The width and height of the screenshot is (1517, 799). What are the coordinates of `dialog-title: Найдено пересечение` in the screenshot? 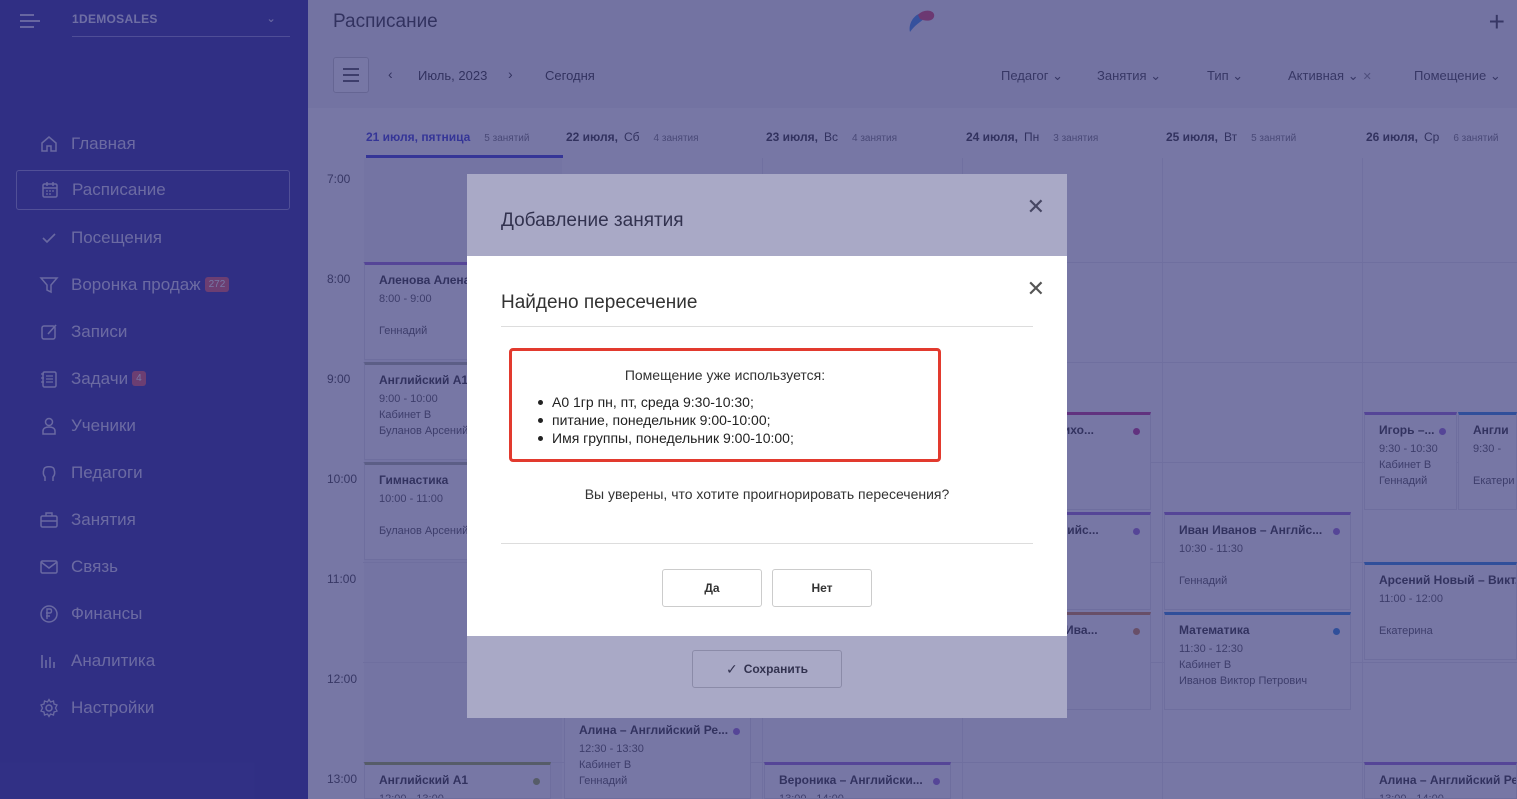 It's located at (599, 302).